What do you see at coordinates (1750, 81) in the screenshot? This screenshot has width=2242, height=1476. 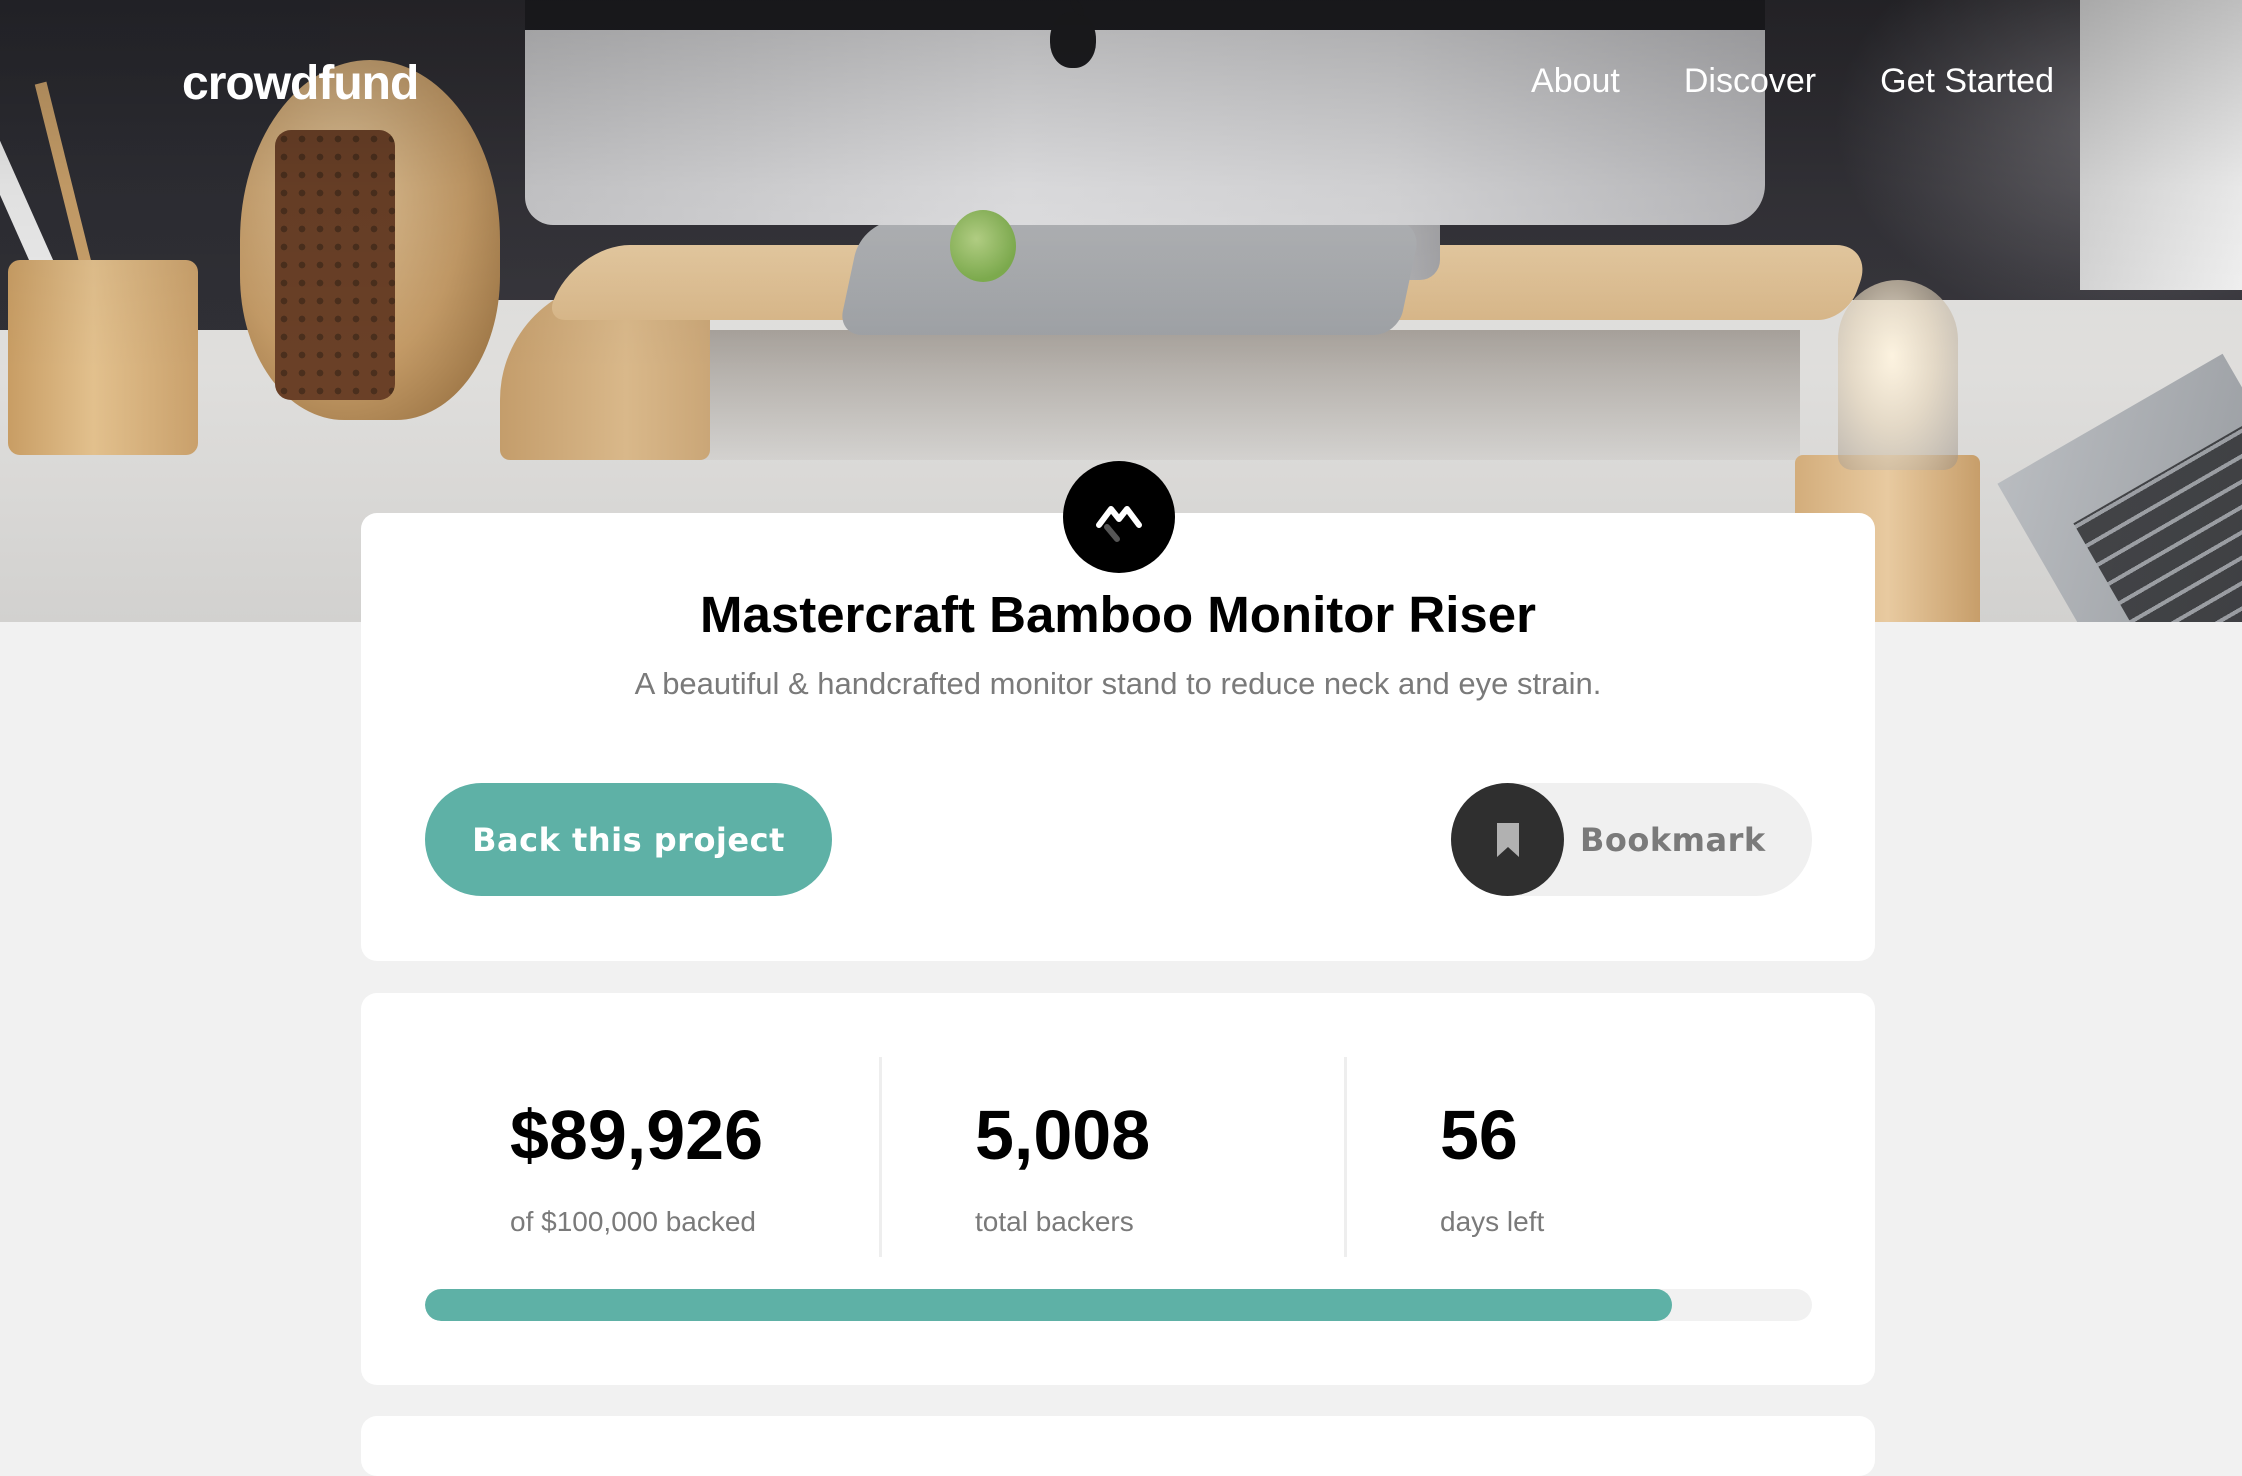 I see `nav-discover: Discover` at bounding box center [1750, 81].